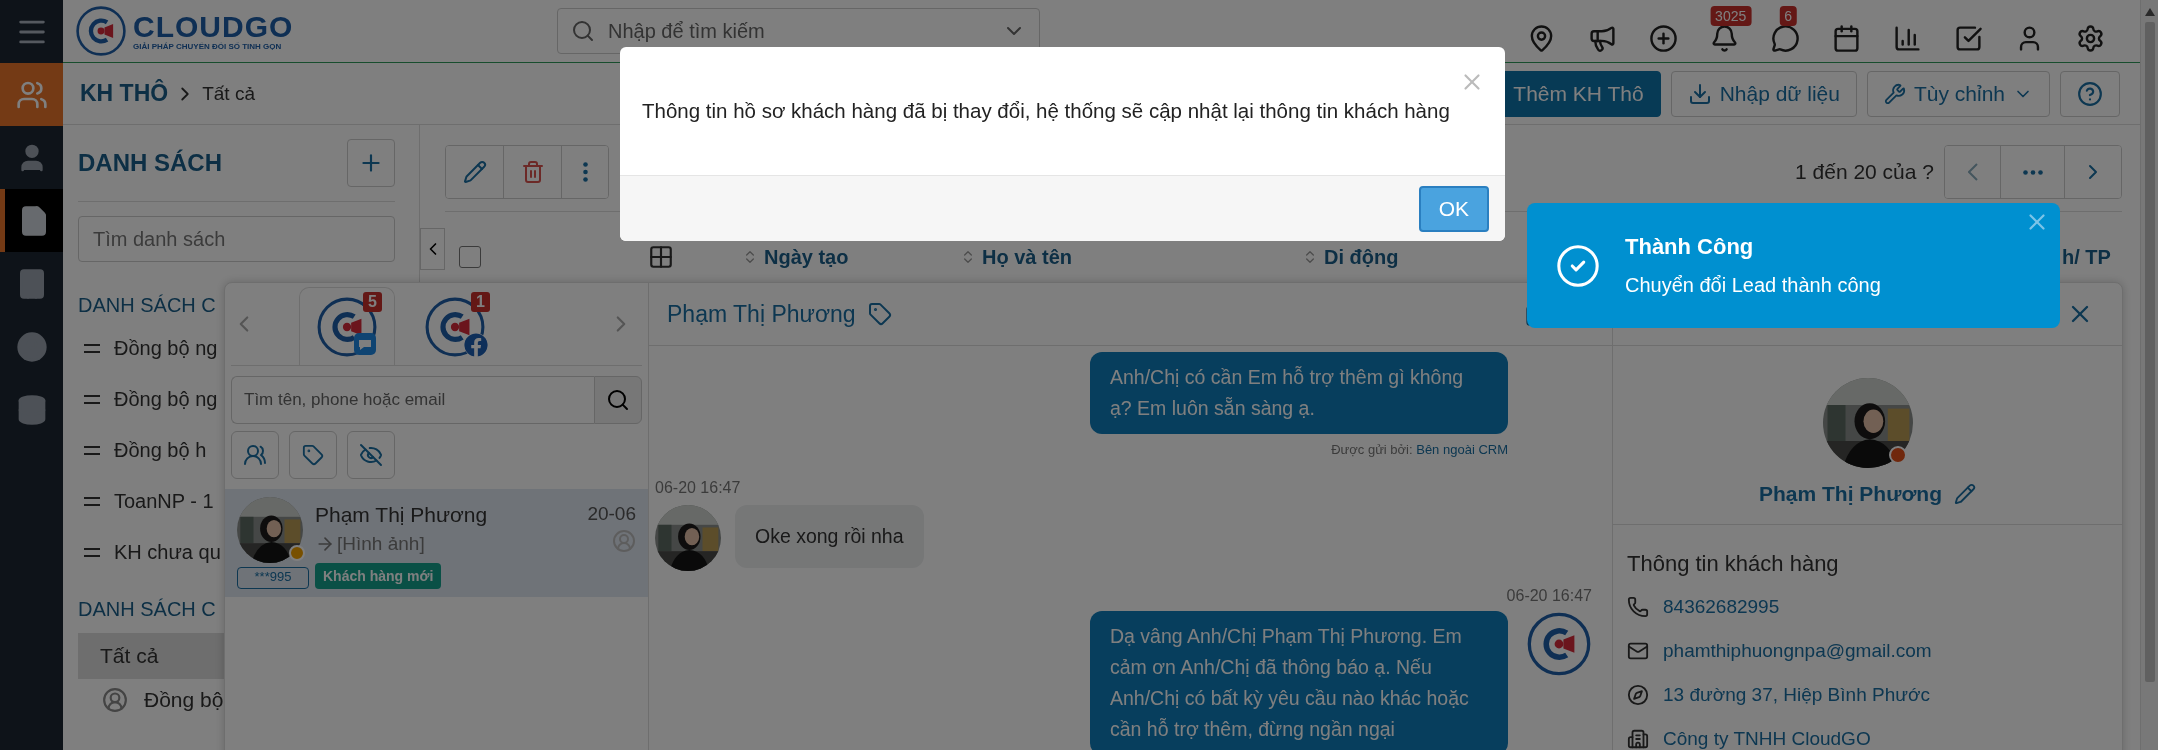  I want to click on breadcrumb-module: KH THÔ, so click(124, 93).